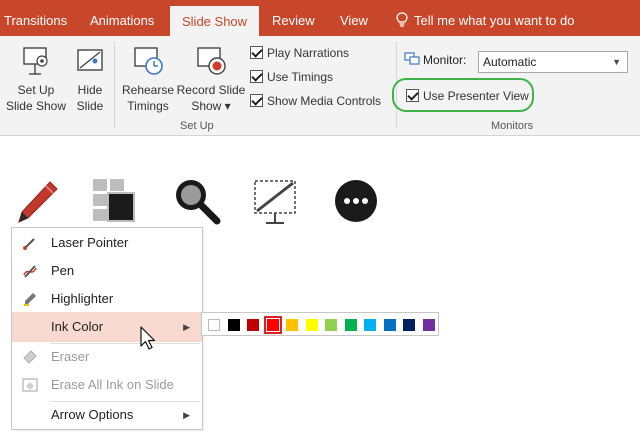  Describe the element at coordinates (112, 384) in the screenshot. I see `menu-item-label: Erase All Ink on Slide` at that location.